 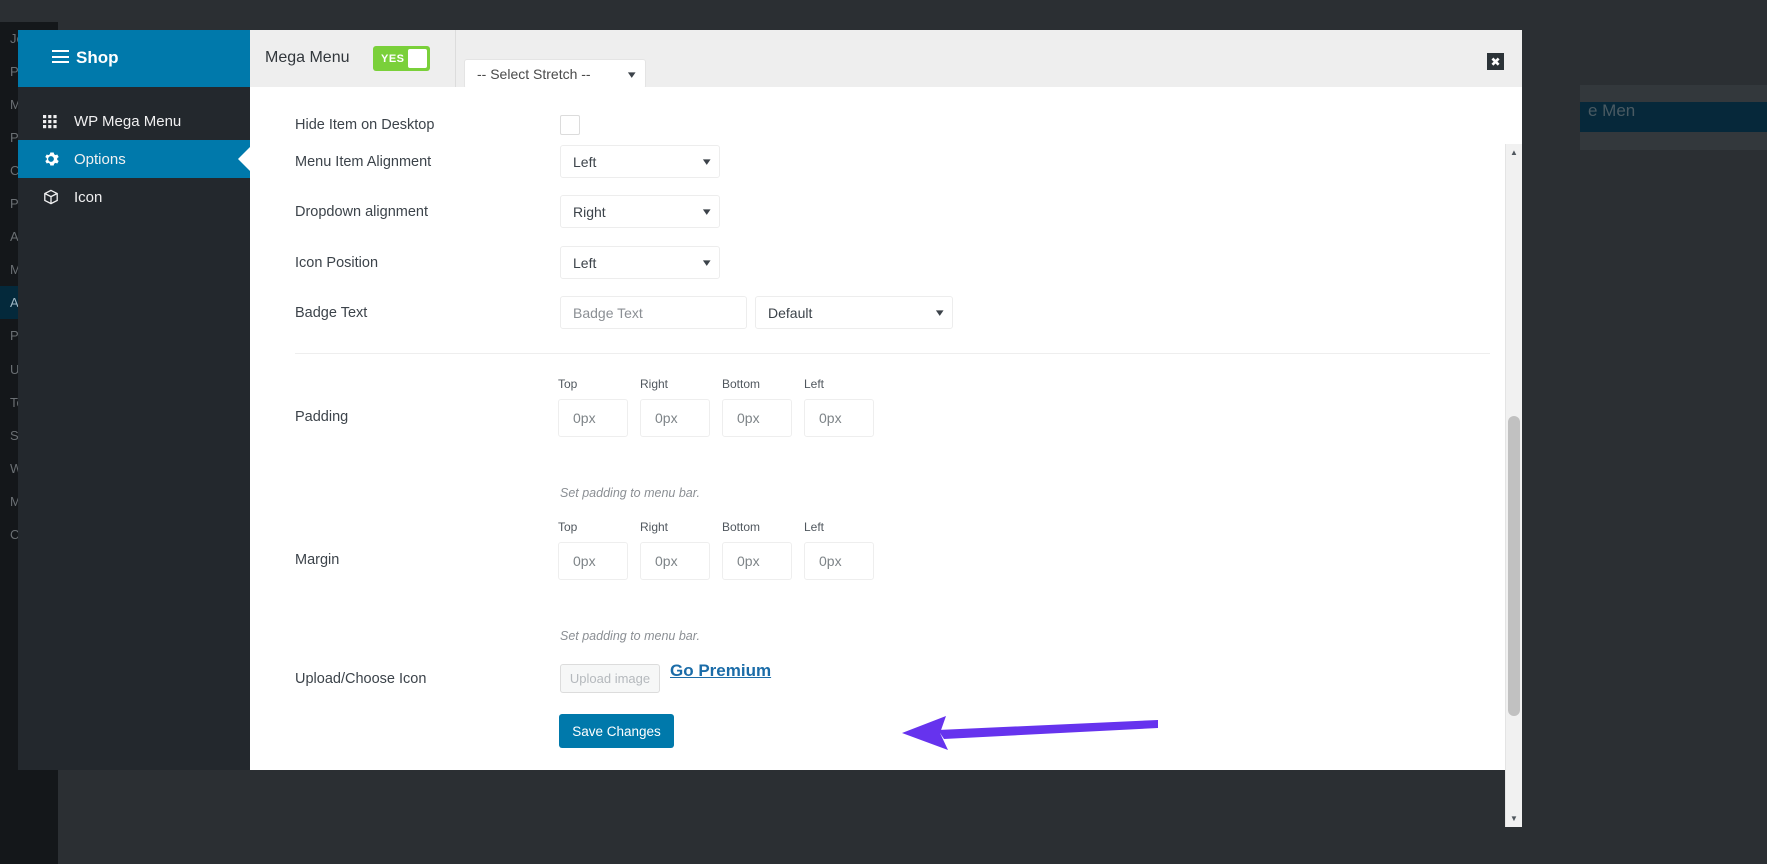 I want to click on row-label: Badge Text, so click(x=331, y=312).